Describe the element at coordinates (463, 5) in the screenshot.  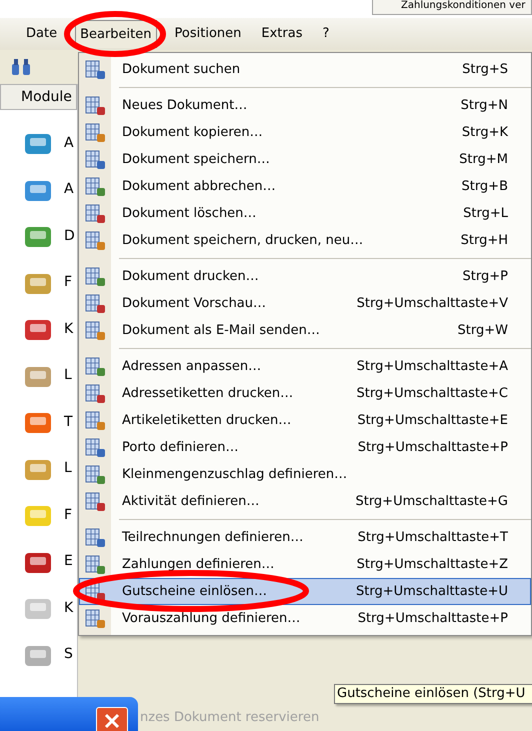
I see `panel-text: Zahlungskonditionen ver` at that location.